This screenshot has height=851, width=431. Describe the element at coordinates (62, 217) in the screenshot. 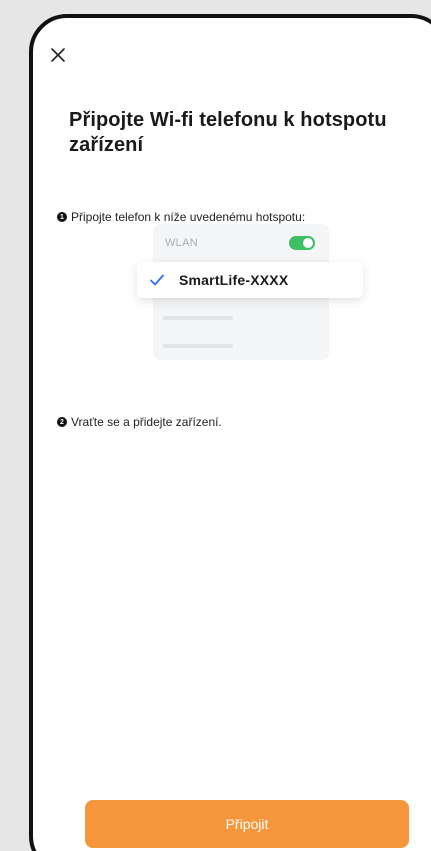

I see `step-number-badge: 1` at that location.